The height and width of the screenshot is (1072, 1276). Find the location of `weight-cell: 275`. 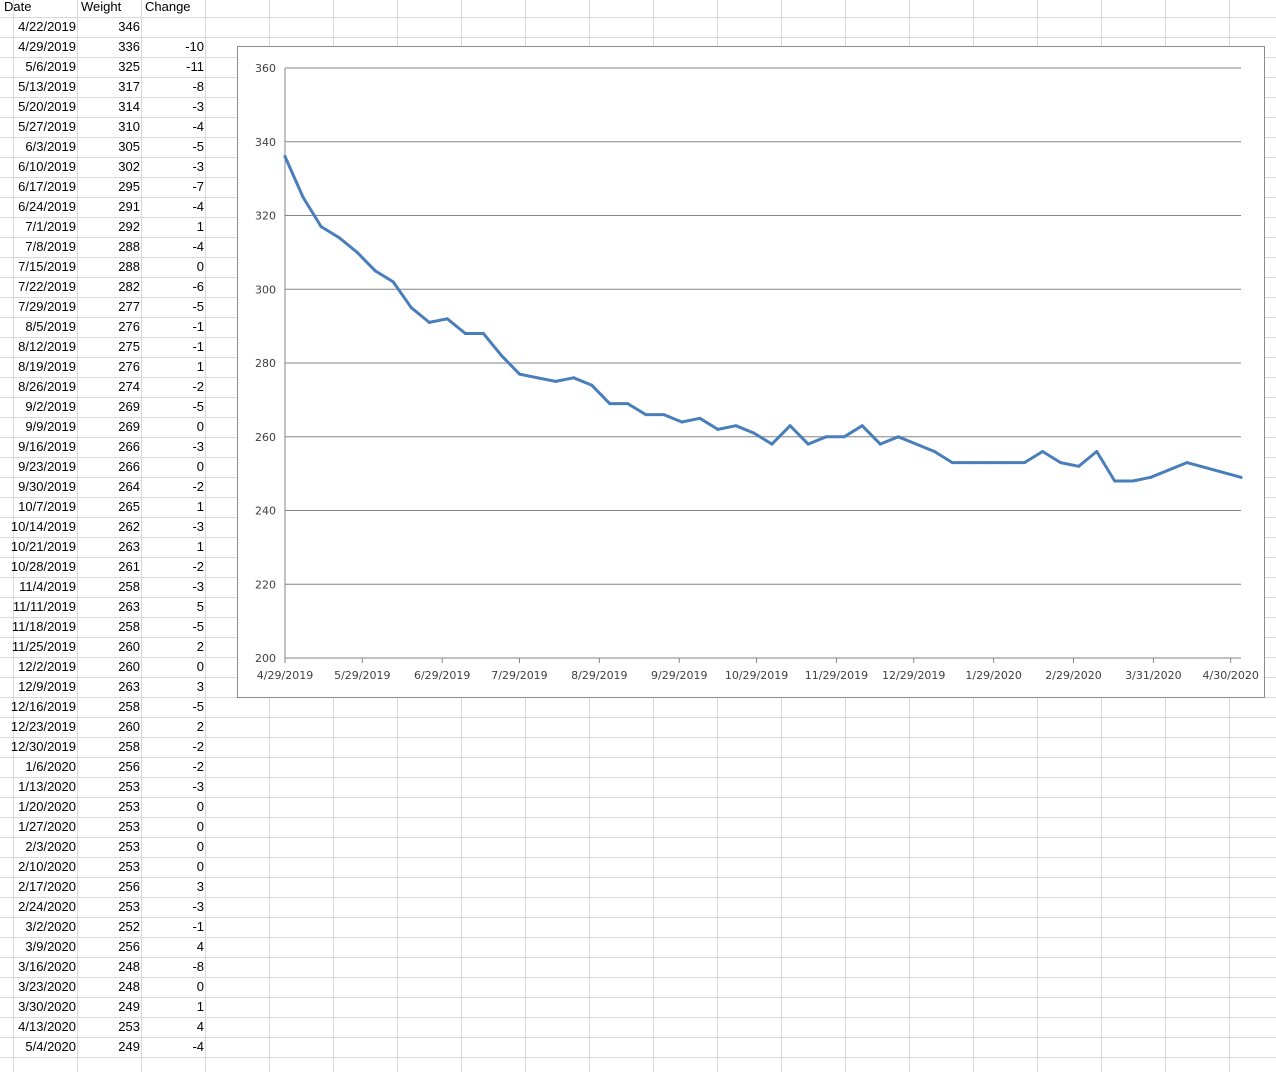

weight-cell: 275 is located at coordinates (108, 347).